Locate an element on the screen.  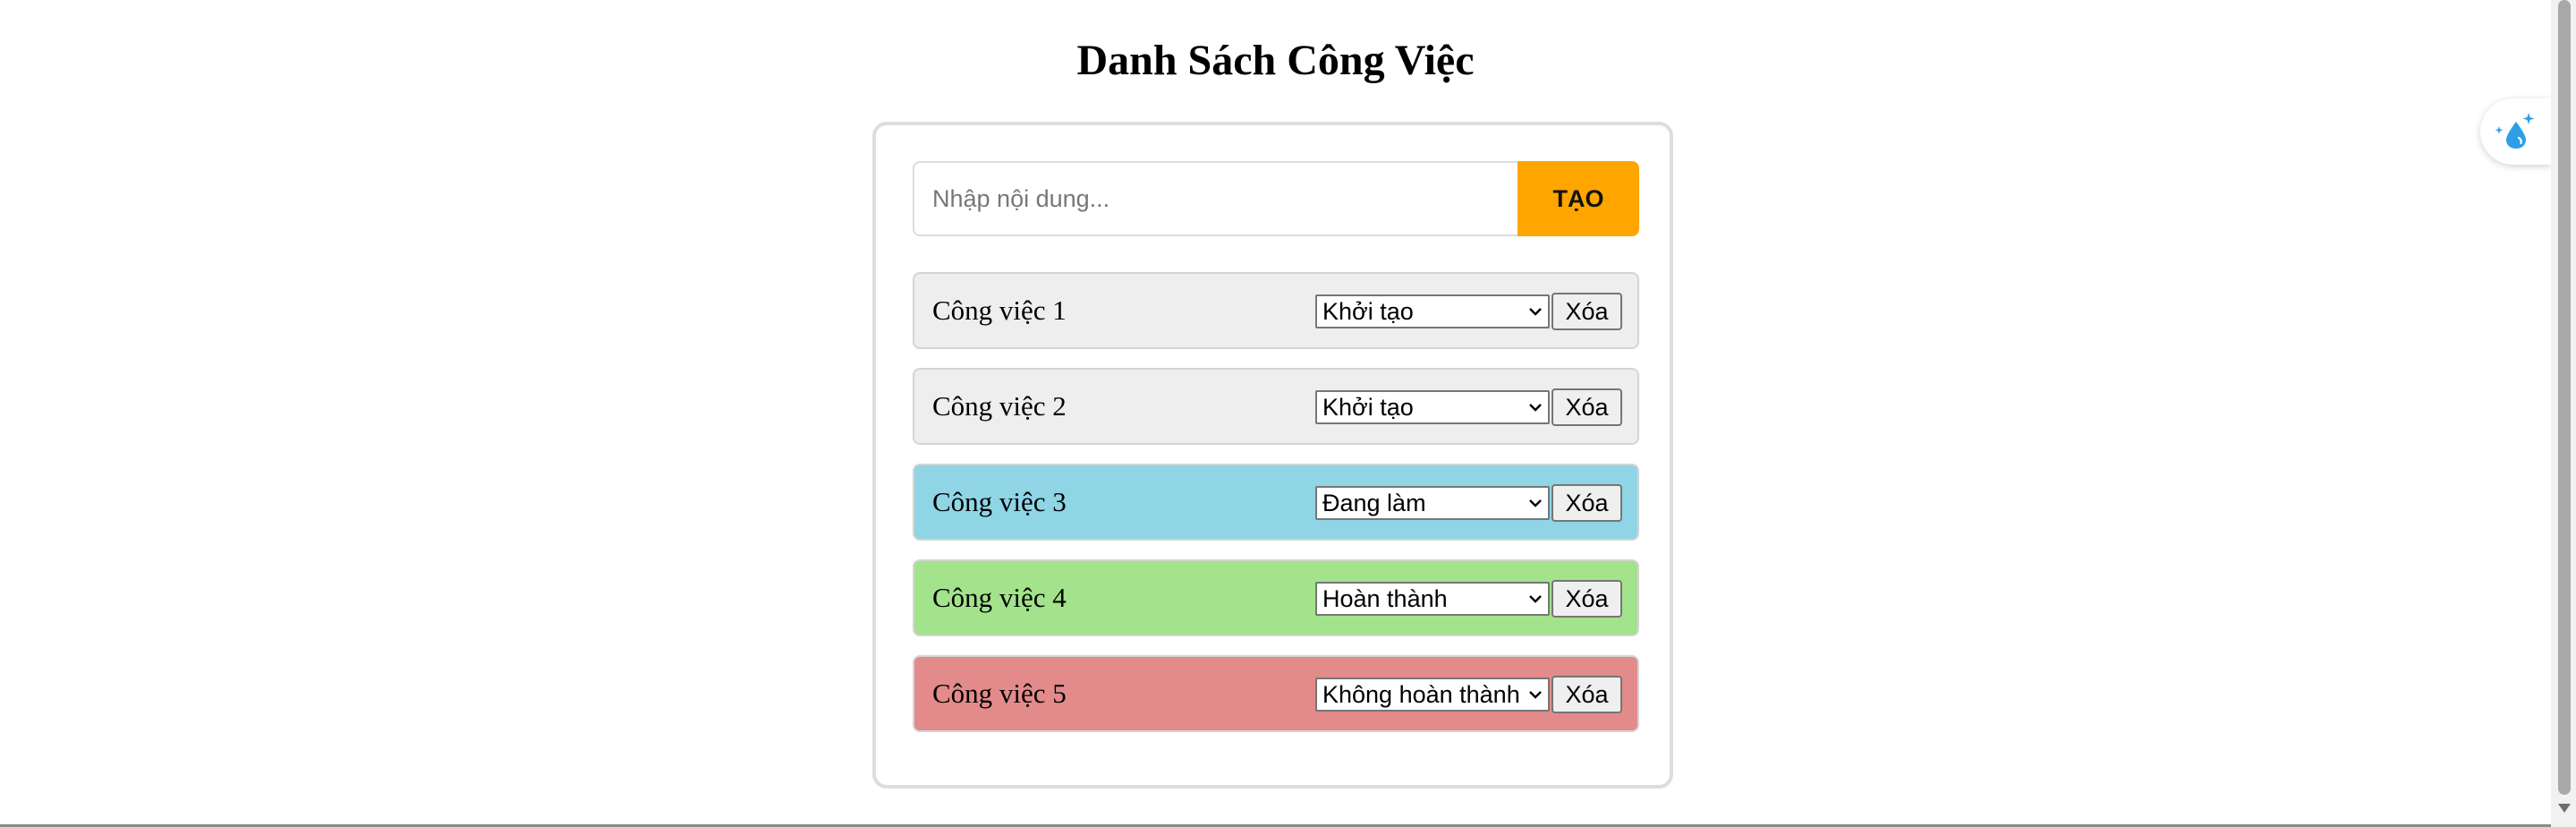
status-select: Không hoàn thành is located at coordinates (1432, 695).